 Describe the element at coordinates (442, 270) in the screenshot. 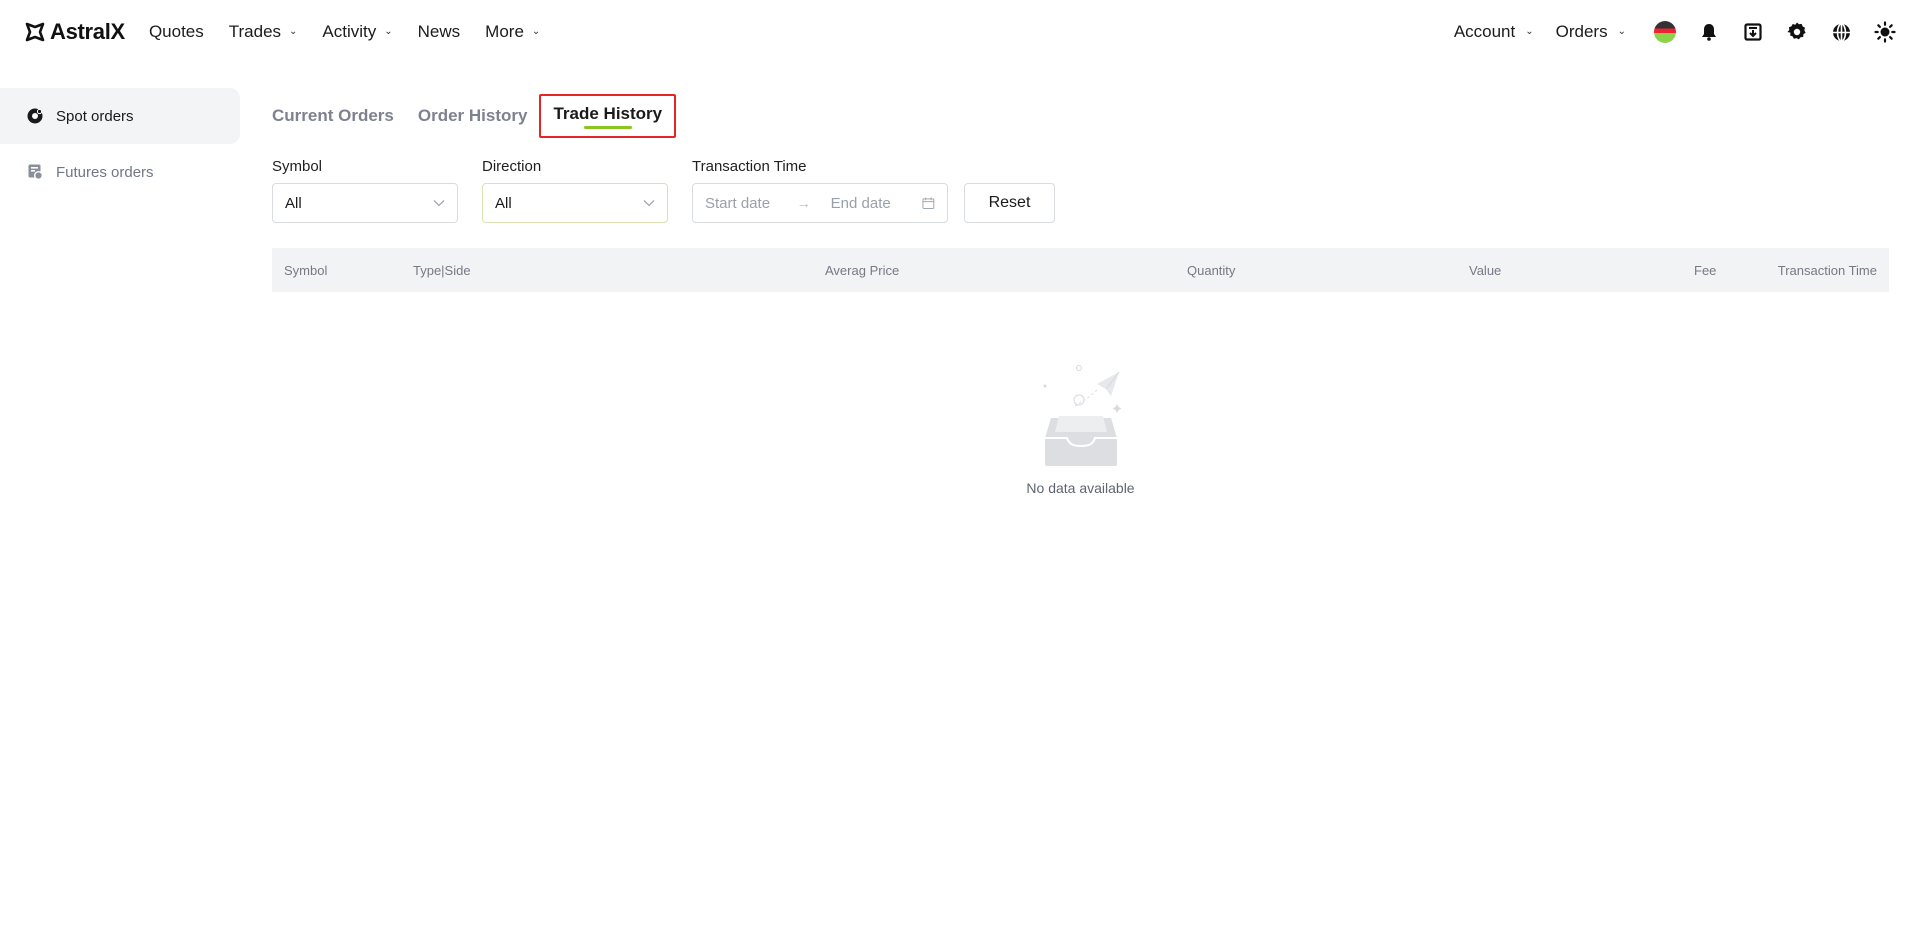

I see `column-header-type-side: Type|Side` at that location.